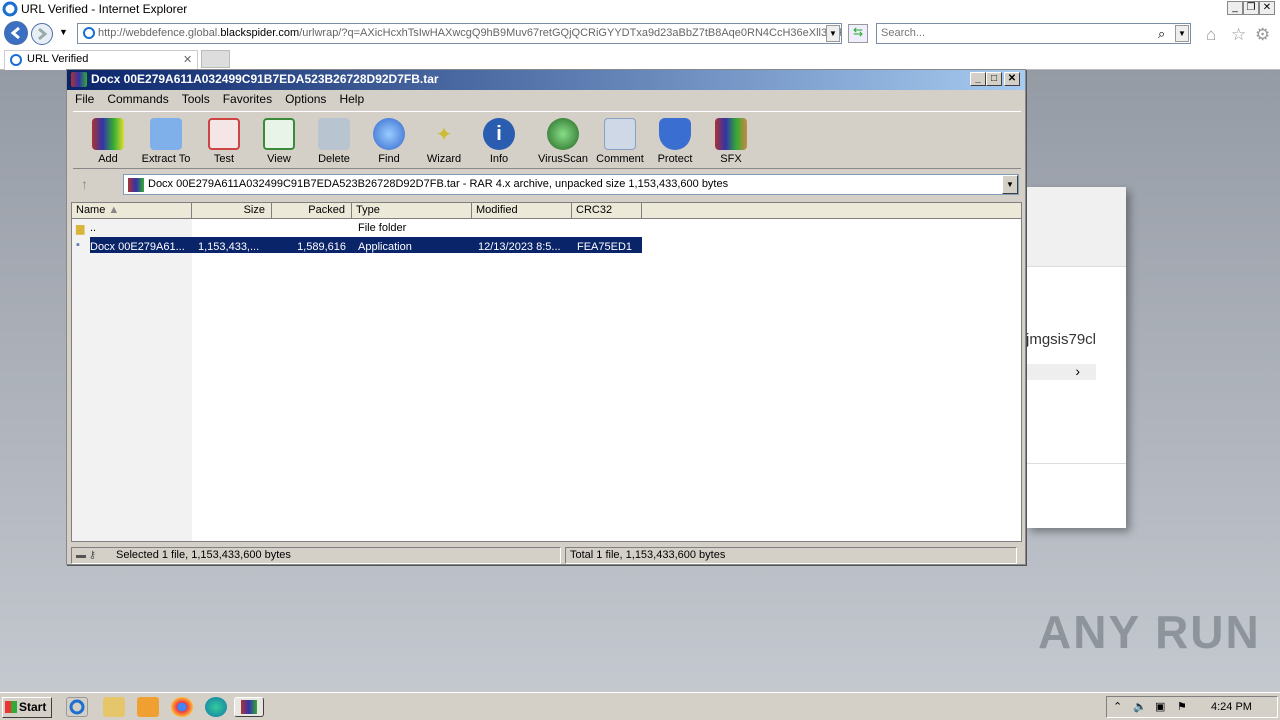 This screenshot has height=720, width=1280. I want to click on path-dropdown: ▼, so click(1010, 184).